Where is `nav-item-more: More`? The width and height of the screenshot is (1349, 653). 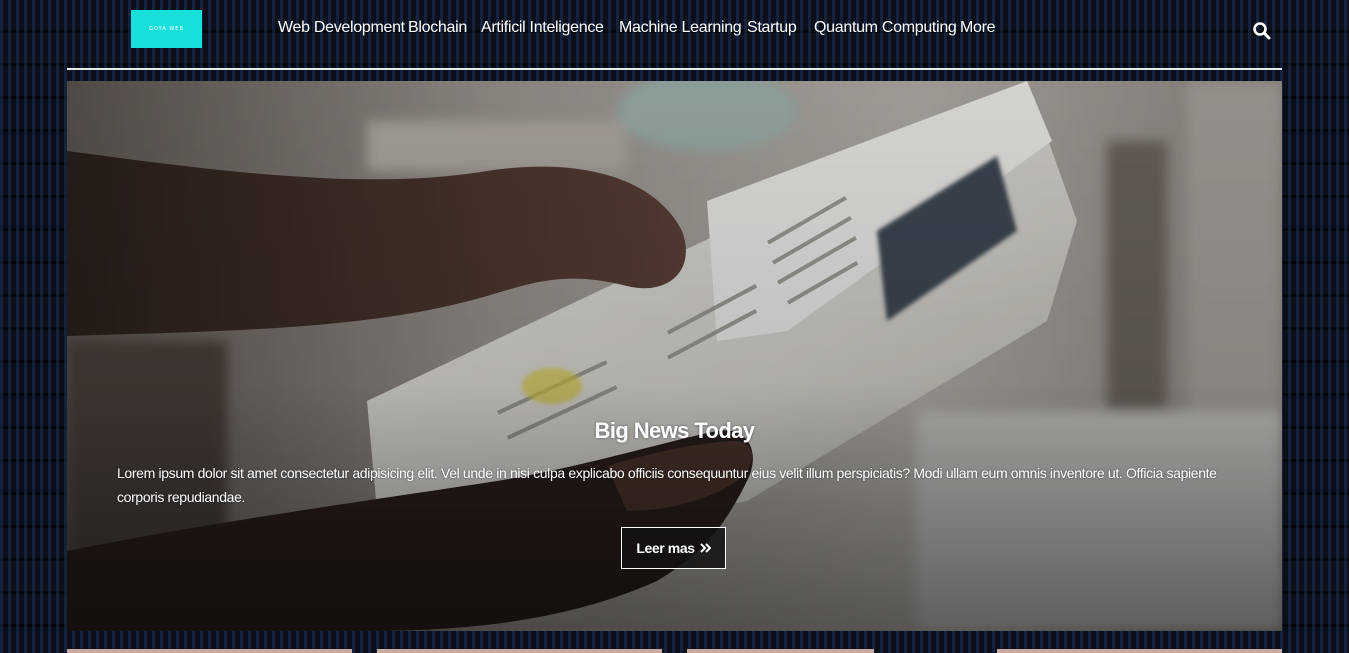
nav-item-more: More is located at coordinates (978, 28).